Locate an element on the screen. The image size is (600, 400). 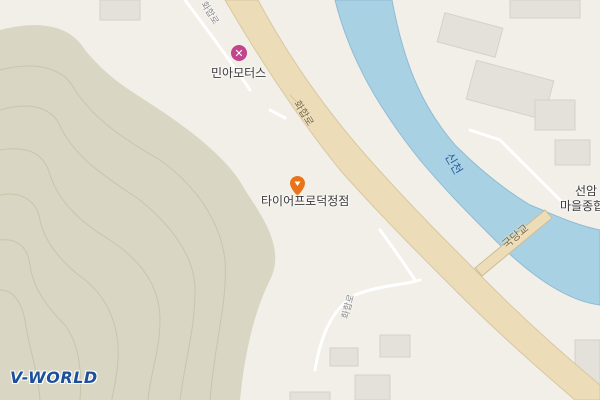
poi-label-tire-shop: 타이어프로덕정점 is located at coordinates (305, 200).